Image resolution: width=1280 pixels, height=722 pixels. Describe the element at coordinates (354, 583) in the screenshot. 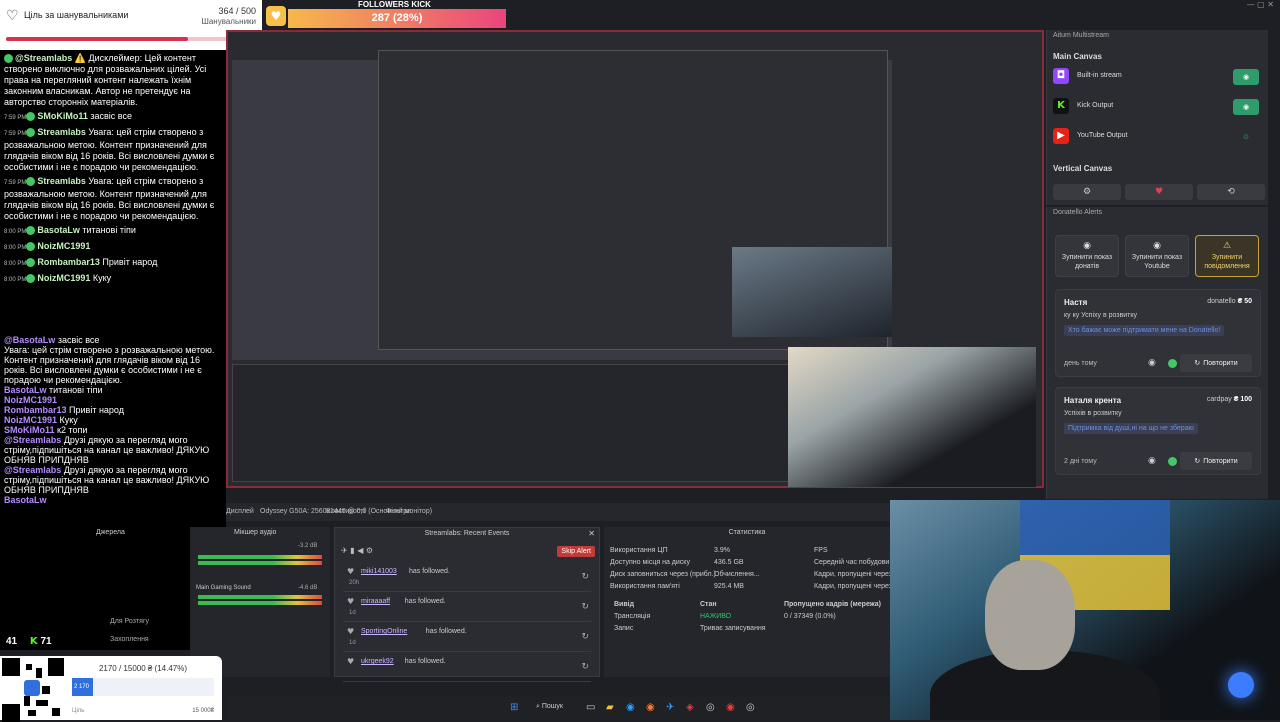

I see `event-time: 20h` at that location.